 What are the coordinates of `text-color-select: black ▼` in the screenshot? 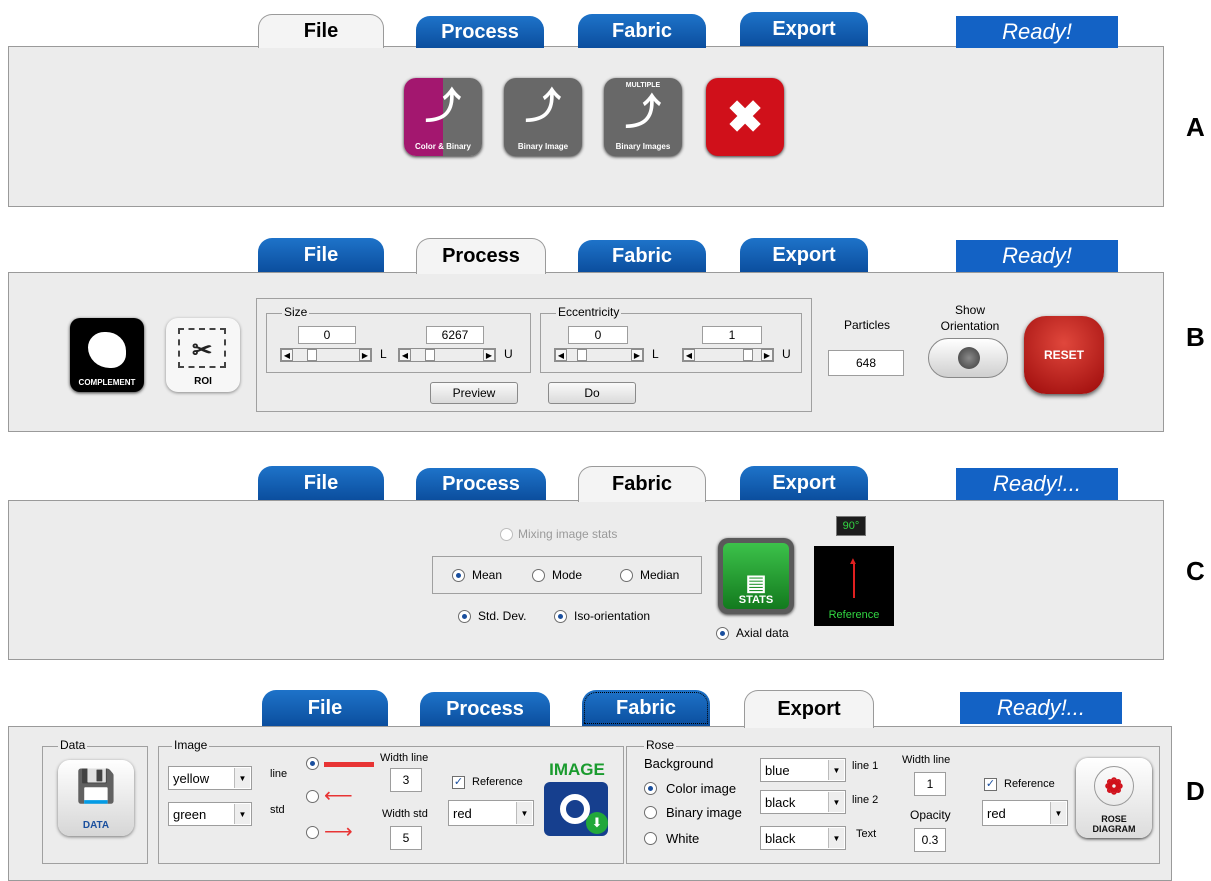 It's located at (803, 838).